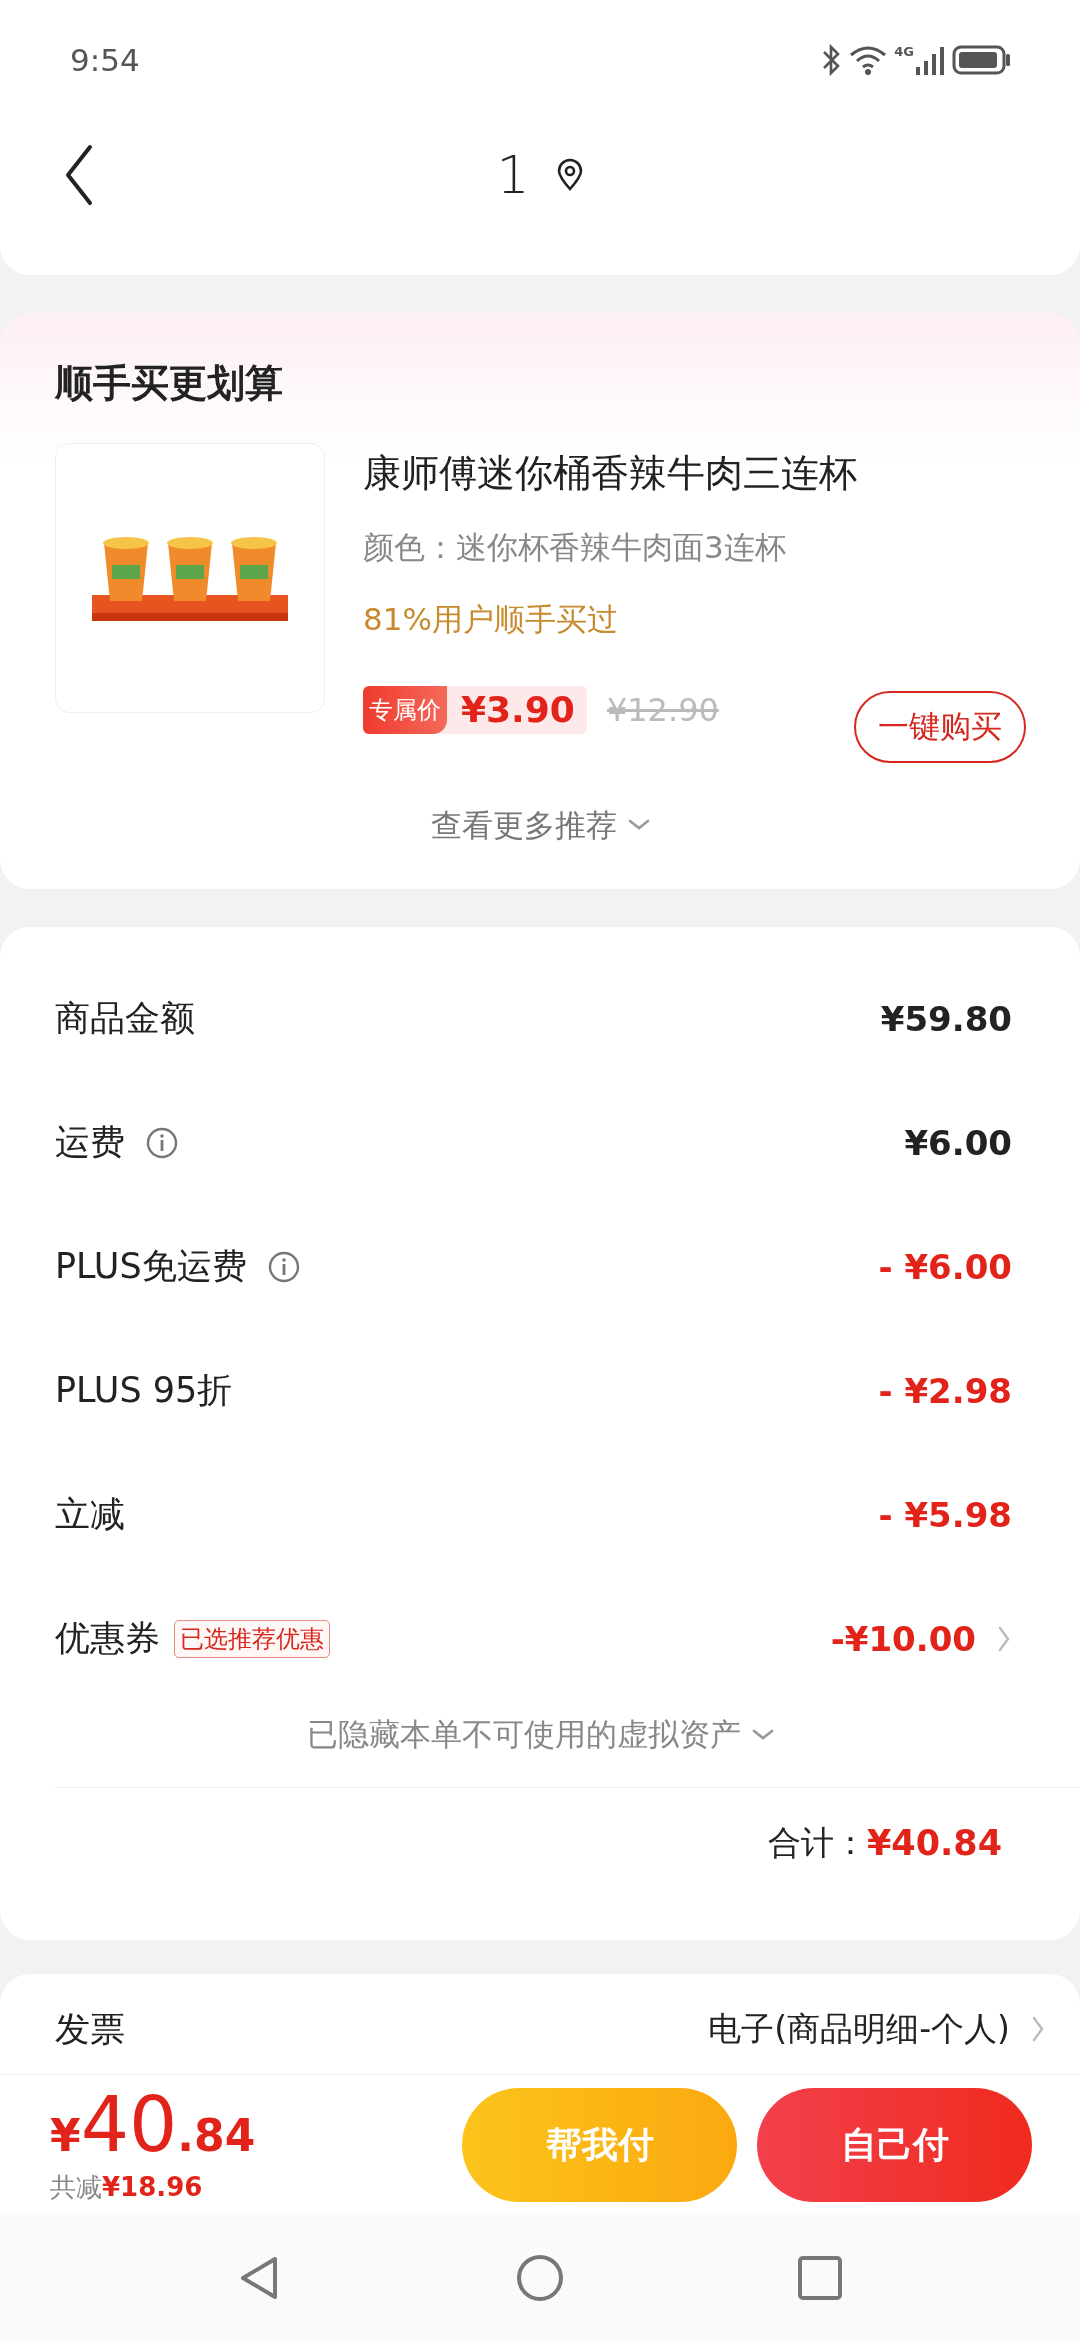 This screenshot has width=1080, height=2340. I want to click on summary-amount: -¥10.00, so click(903, 1638).